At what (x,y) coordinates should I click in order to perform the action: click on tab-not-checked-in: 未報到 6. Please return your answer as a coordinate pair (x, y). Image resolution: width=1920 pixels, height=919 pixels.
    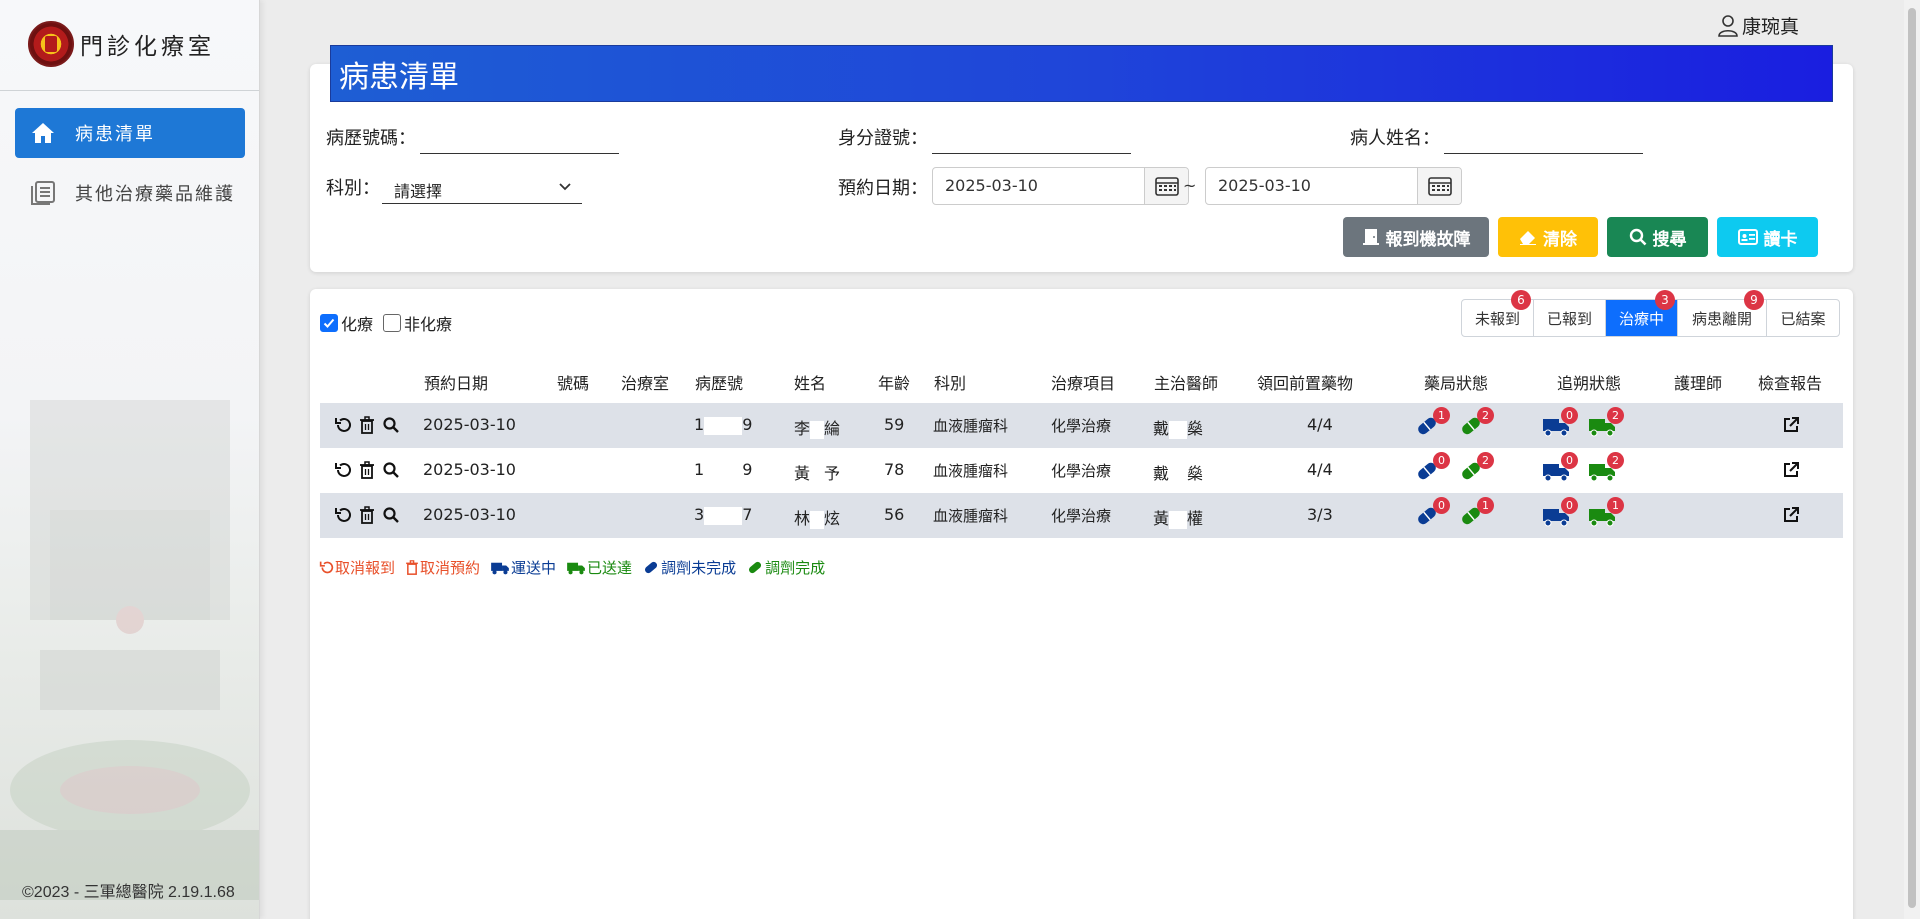
    Looking at the image, I should click on (1498, 313).